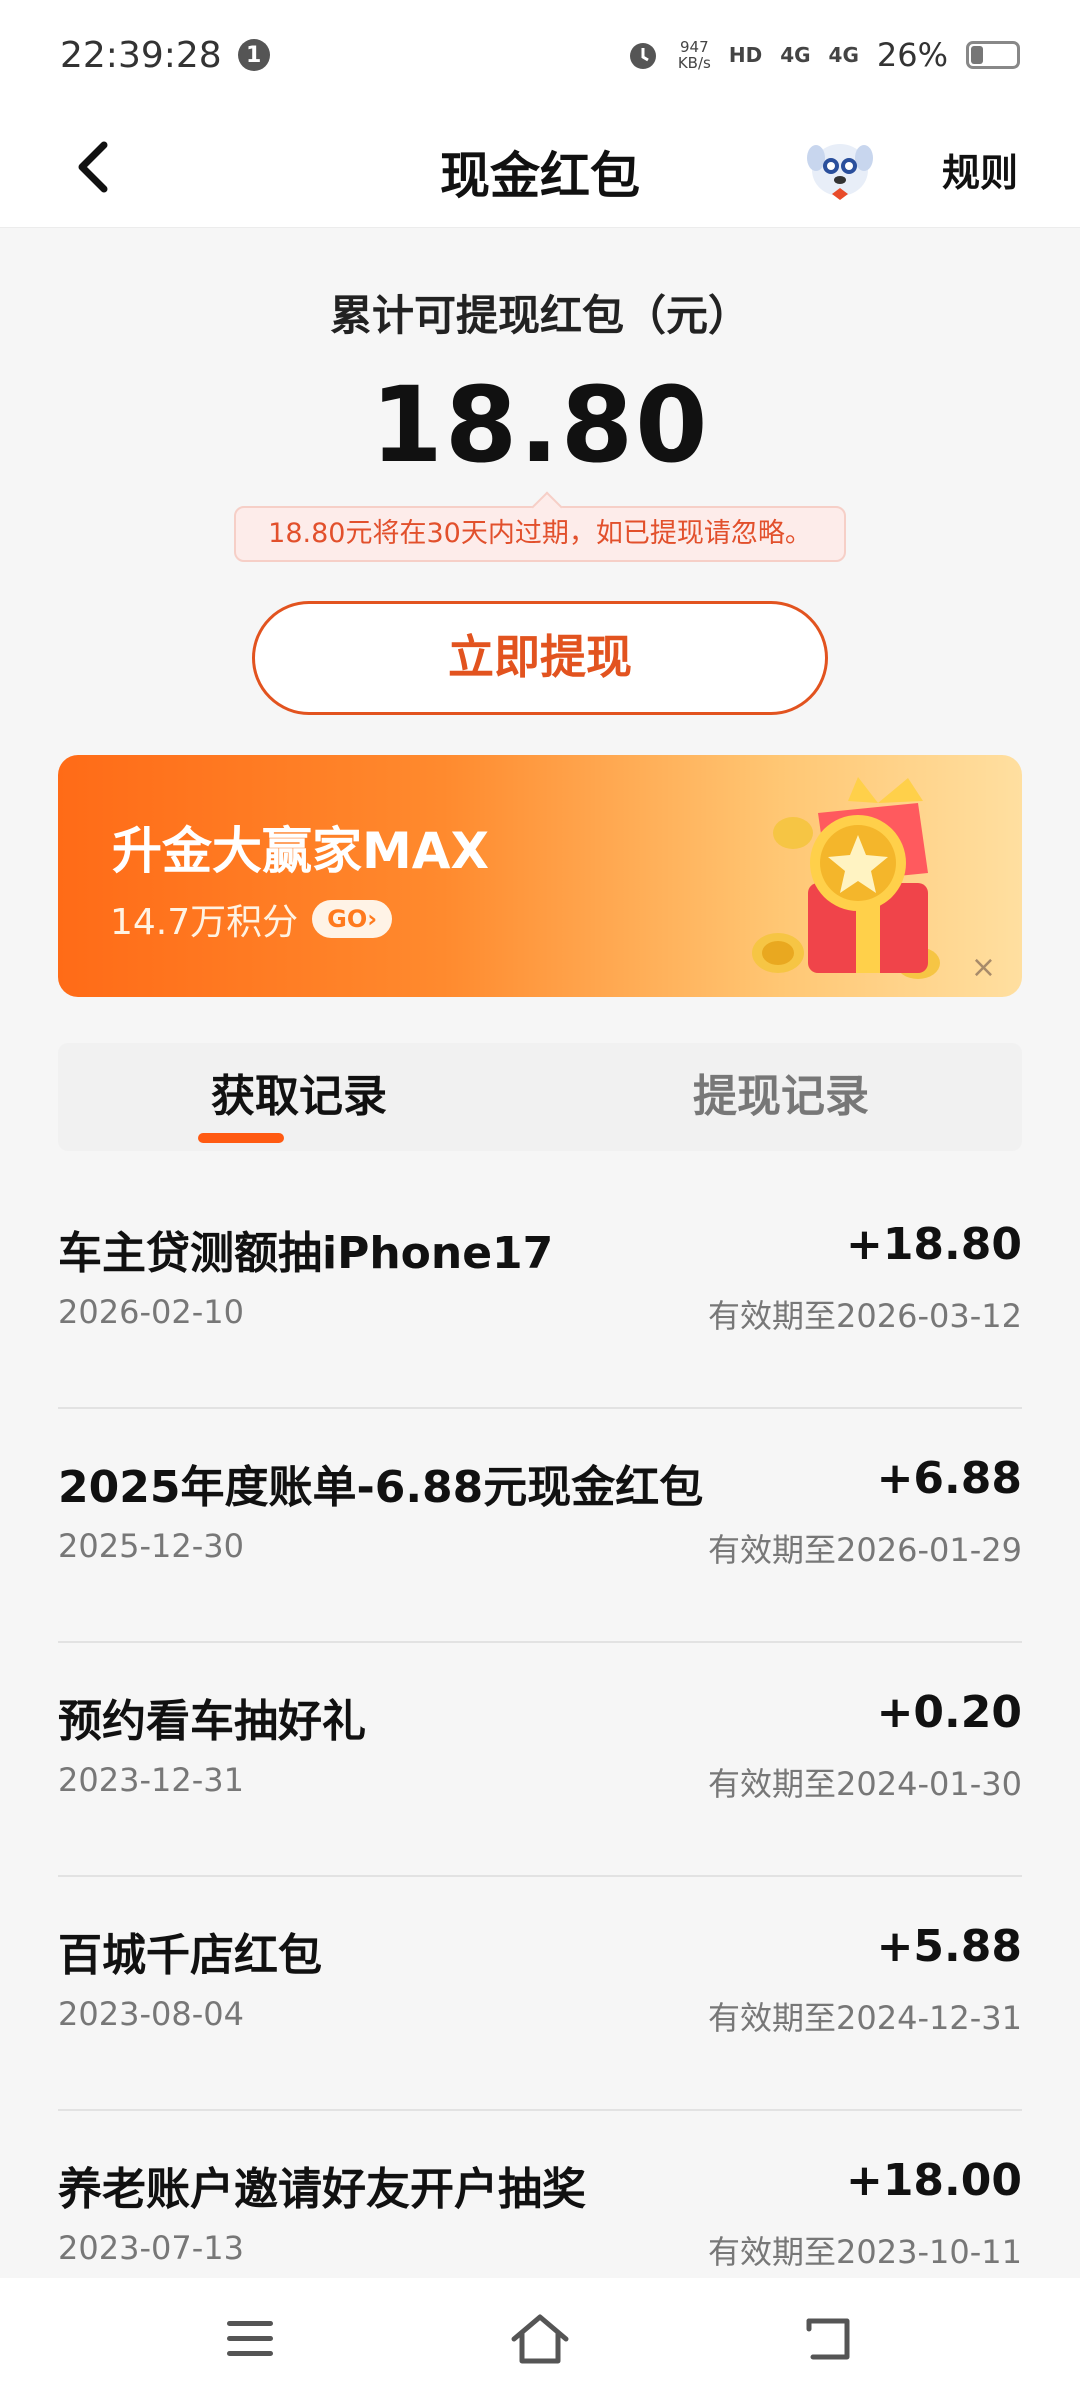 The image size is (1080, 2400). Describe the element at coordinates (151, 2014) in the screenshot. I see `record-date: 2023-08-04` at that location.